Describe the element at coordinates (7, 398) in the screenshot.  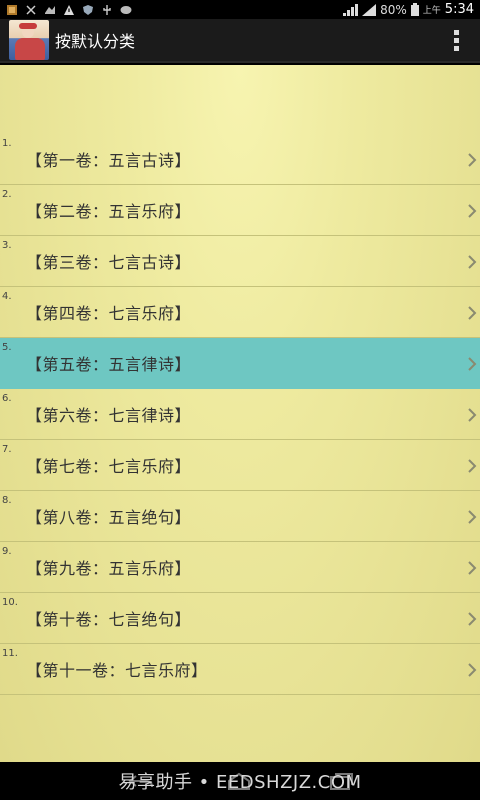
I see `list-item-number: 6.` at that location.